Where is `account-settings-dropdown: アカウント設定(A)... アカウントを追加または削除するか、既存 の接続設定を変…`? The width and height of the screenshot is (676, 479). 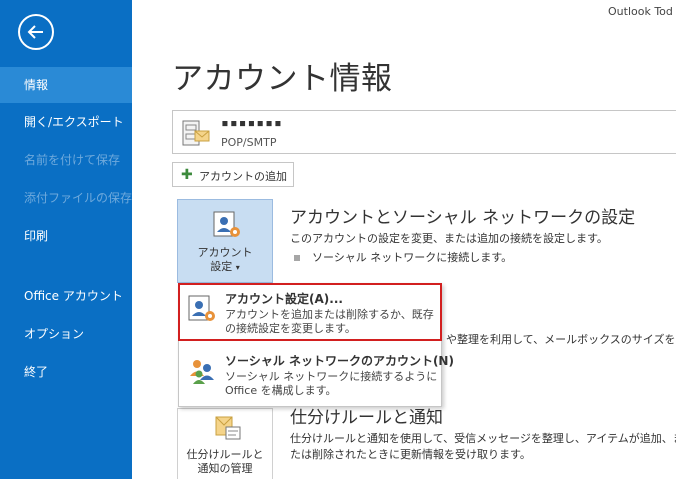
account-settings-dropdown: アカウント設定(A)... アカウントを追加または削除するか、既存 の接続設定を変… is located at coordinates (316, 345).